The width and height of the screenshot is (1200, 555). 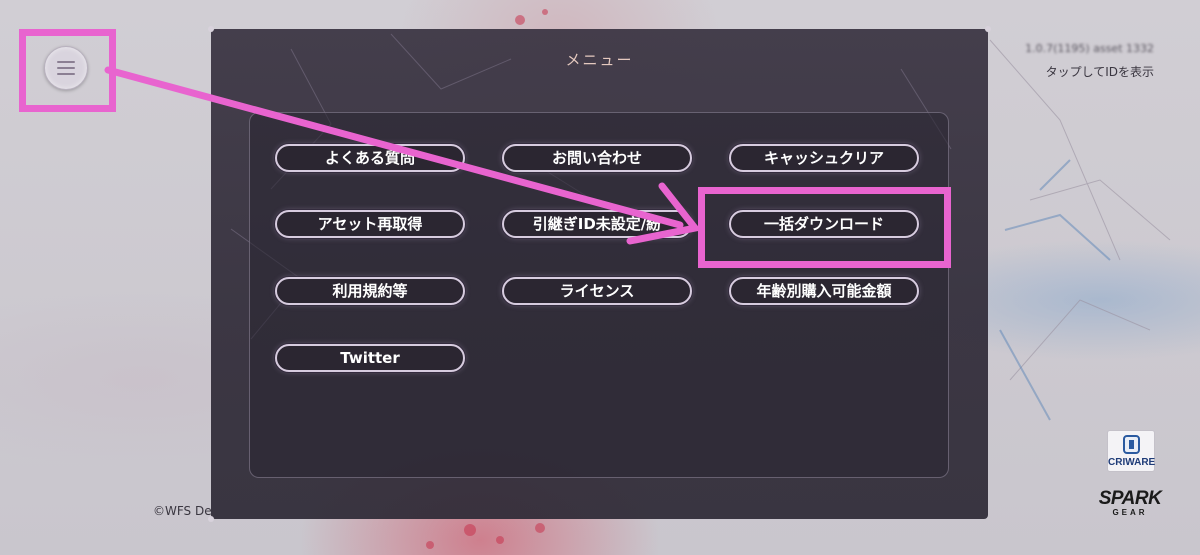 I want to click on terms-button: 利用規約等, so click(x=370, y=291).